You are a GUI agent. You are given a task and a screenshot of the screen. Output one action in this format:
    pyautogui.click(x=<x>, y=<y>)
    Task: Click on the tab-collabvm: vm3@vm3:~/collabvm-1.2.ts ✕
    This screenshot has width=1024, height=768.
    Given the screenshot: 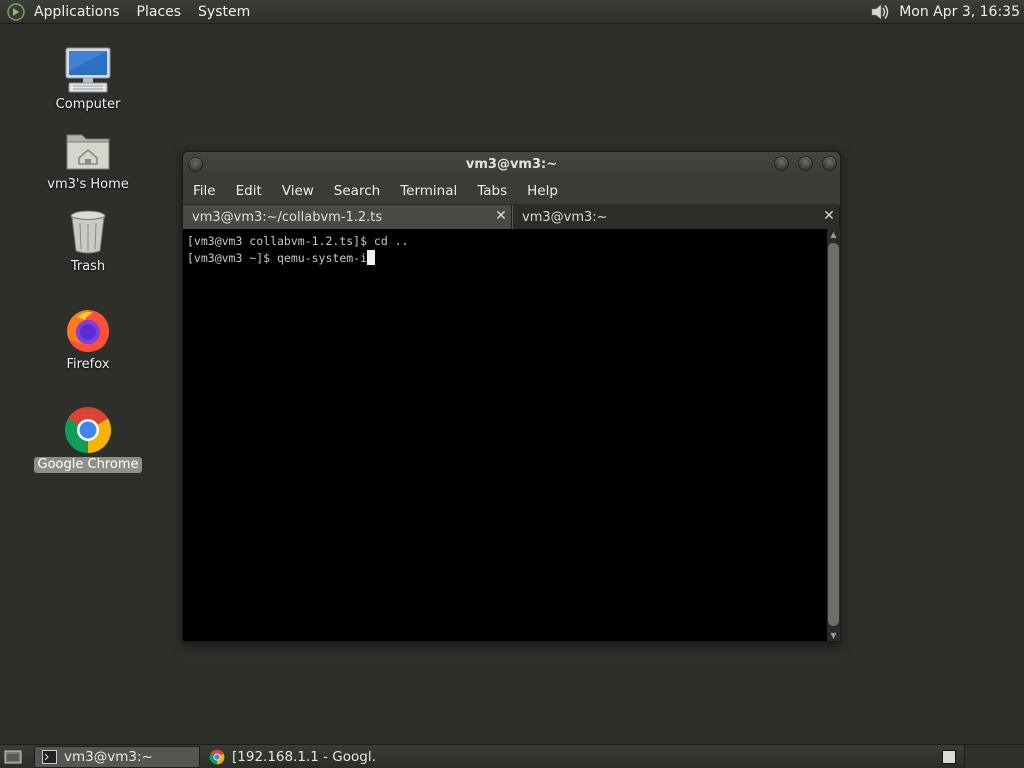 What is the action you would take?
    pyautogui.click(x=347, y=217)
    